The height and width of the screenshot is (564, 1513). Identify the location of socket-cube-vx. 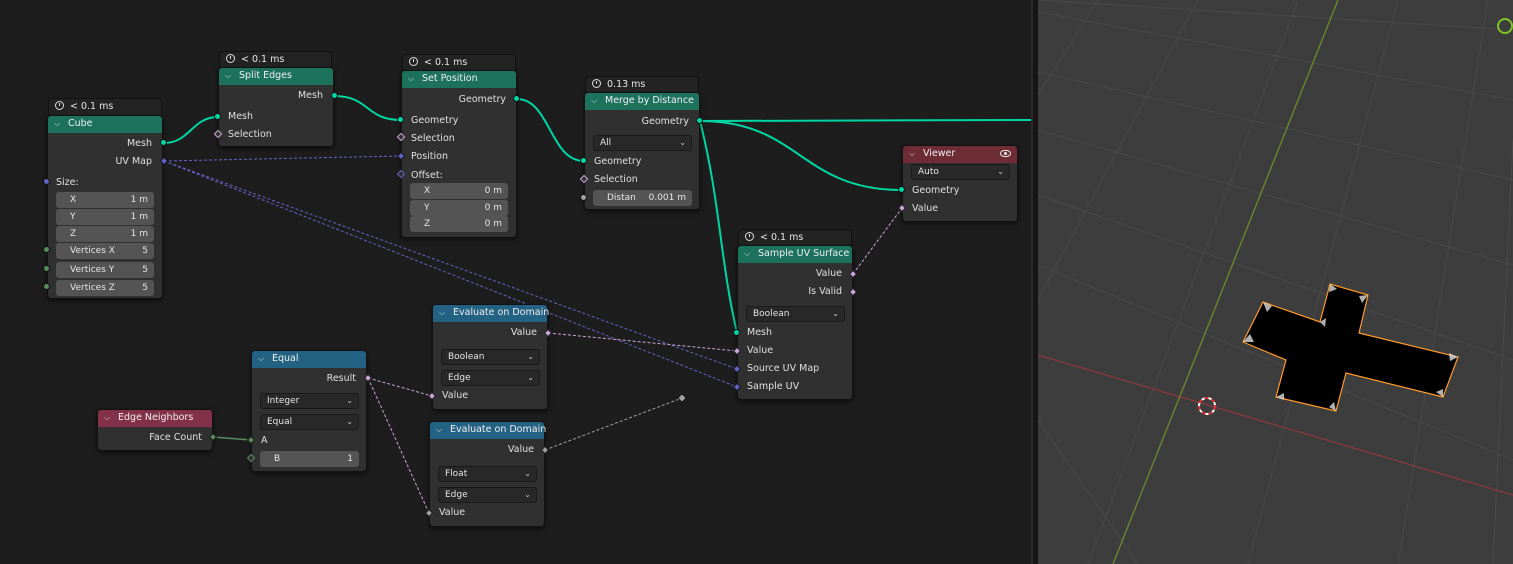
(46, 249).